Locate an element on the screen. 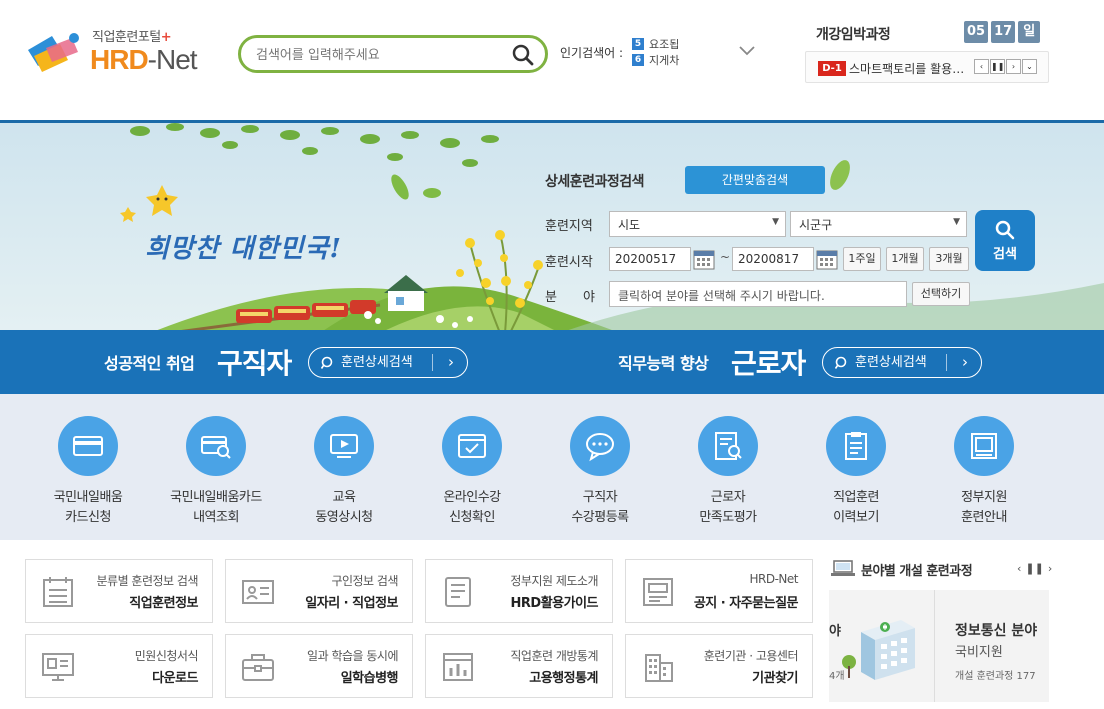 The width and height of the screenshot is (1104, 709). detailed-search-title: 상세훈련과정검색 is located at coordinates (595, 182).